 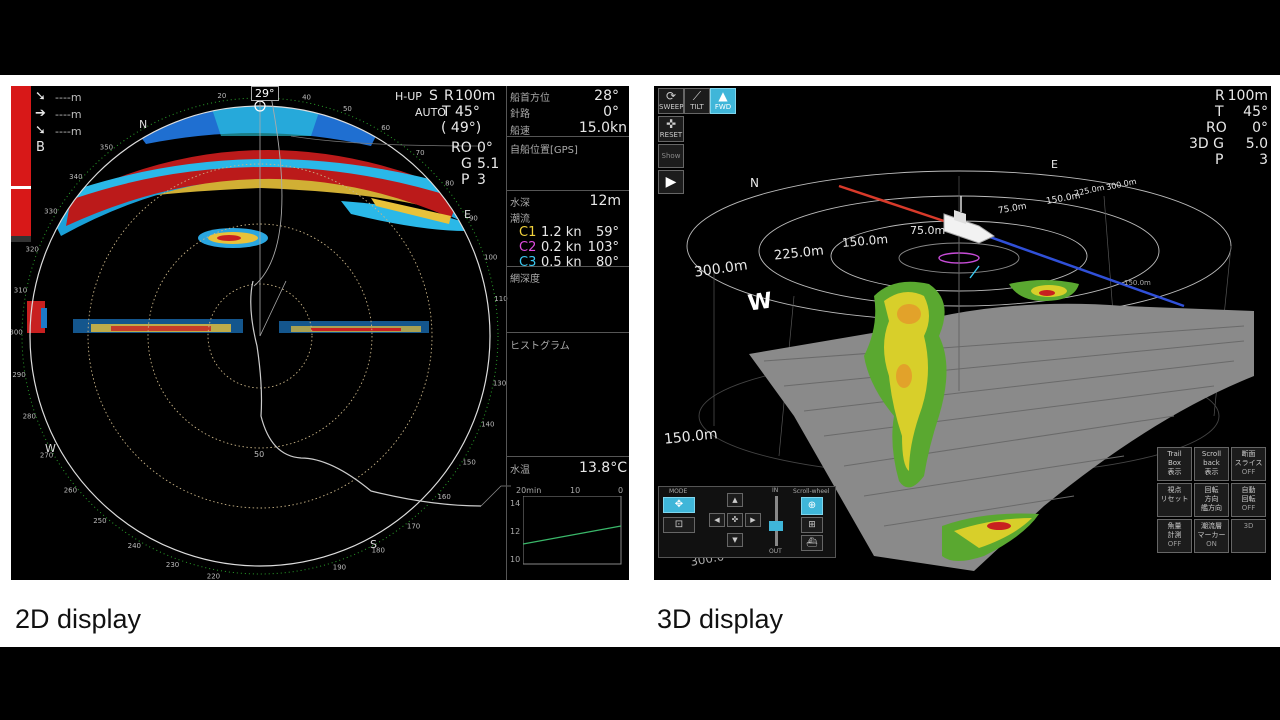 What do you see at coordinates (775, 551) in the screenshot?
I see `zoom-out-label: OUT` at bounding box center [775, 551].